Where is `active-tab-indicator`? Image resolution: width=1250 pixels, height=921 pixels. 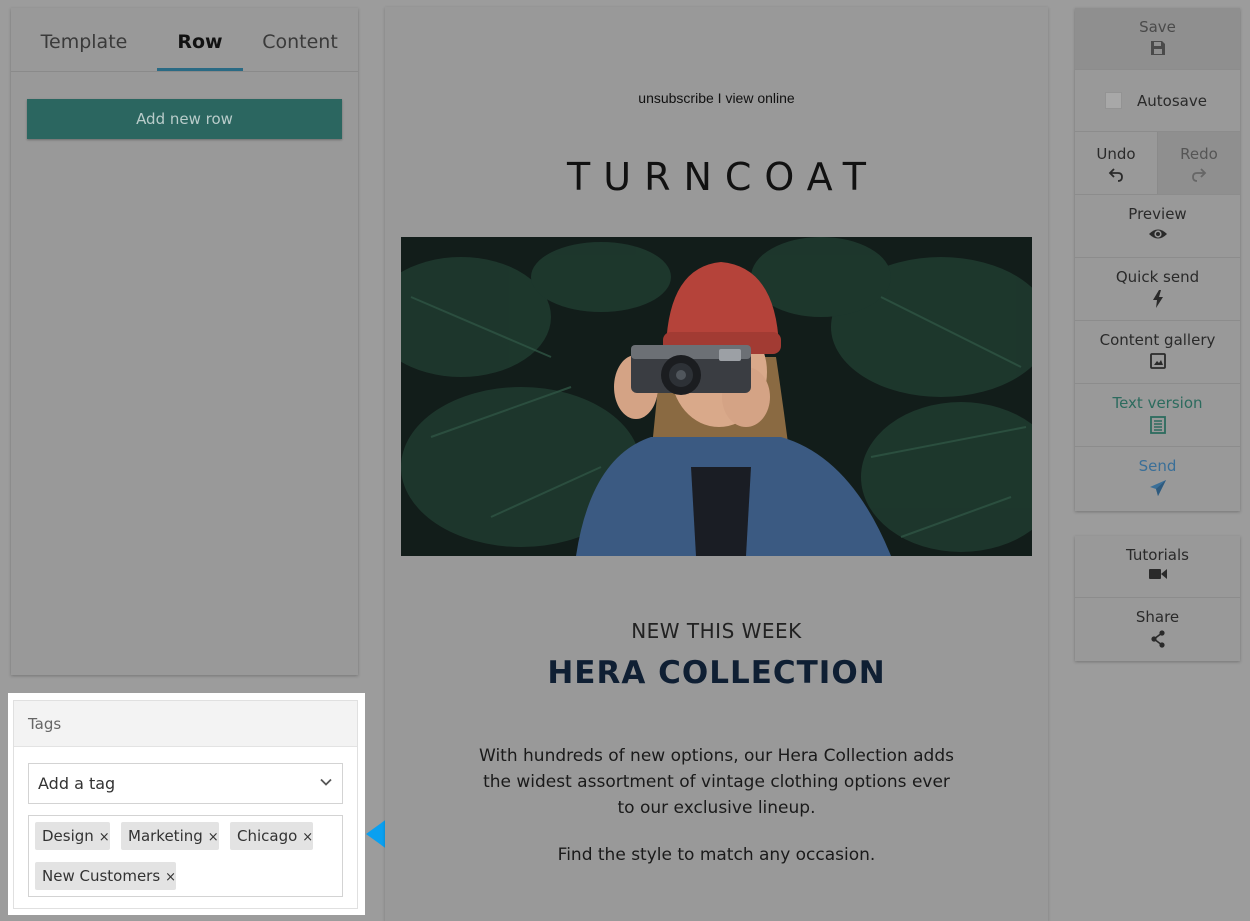
active-tab-indicator is located at coordinates (200, 69).